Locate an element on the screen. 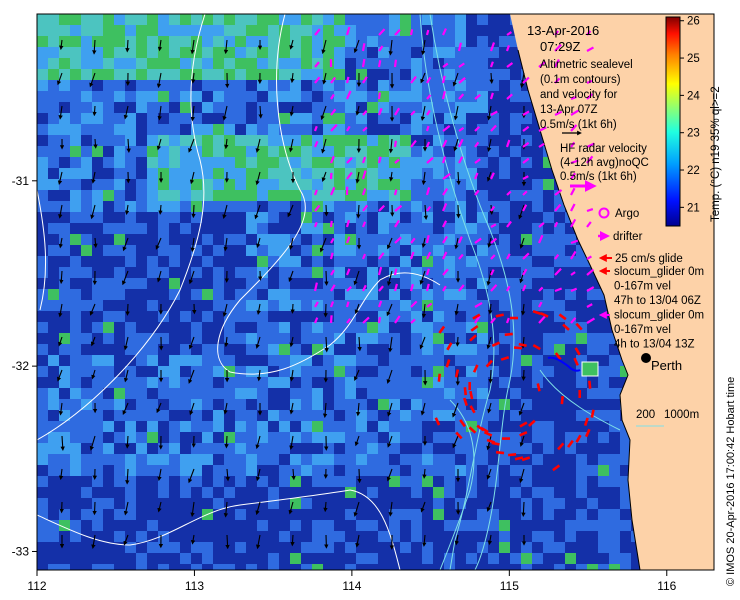 Image resolution: width=740 pixels, height=600 pixels. altimetry-line: and velocity for is located at coordinates (579, 95).